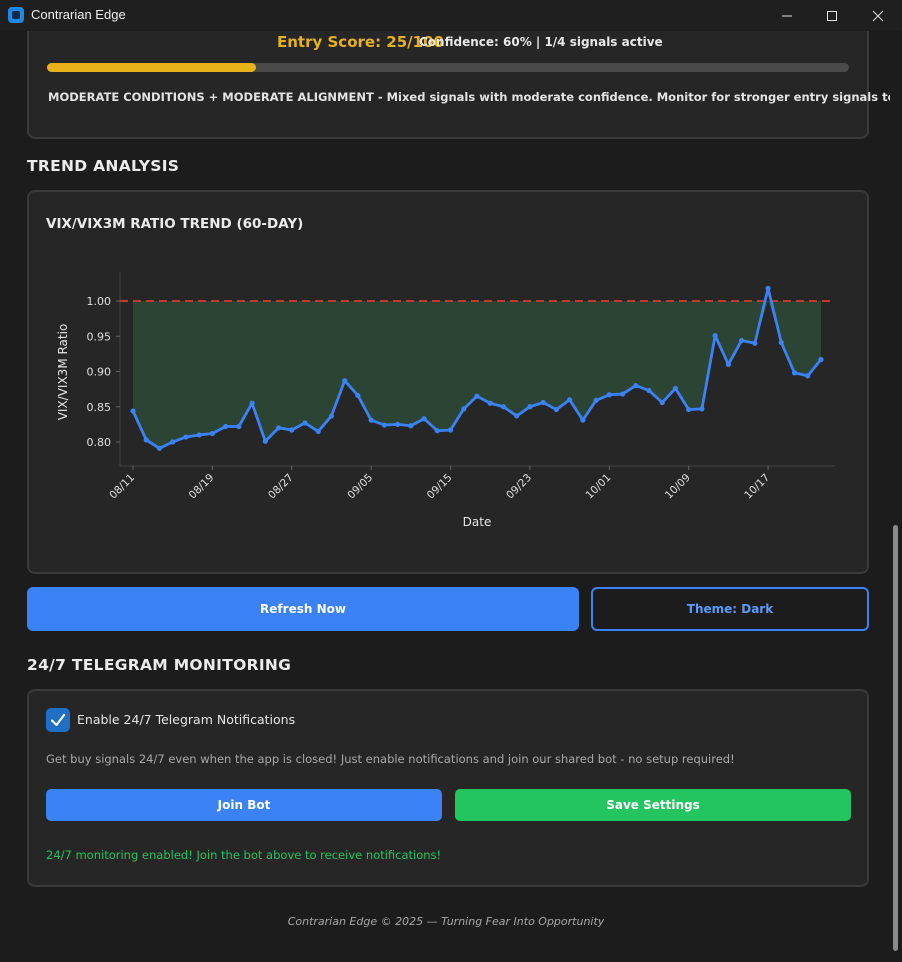 This screenshot has width=902, height=962. What do you see at coordinates (281, 487) in the screenshot?
I see `x-tick-label: 08/27` at bounding box center [281, 487].